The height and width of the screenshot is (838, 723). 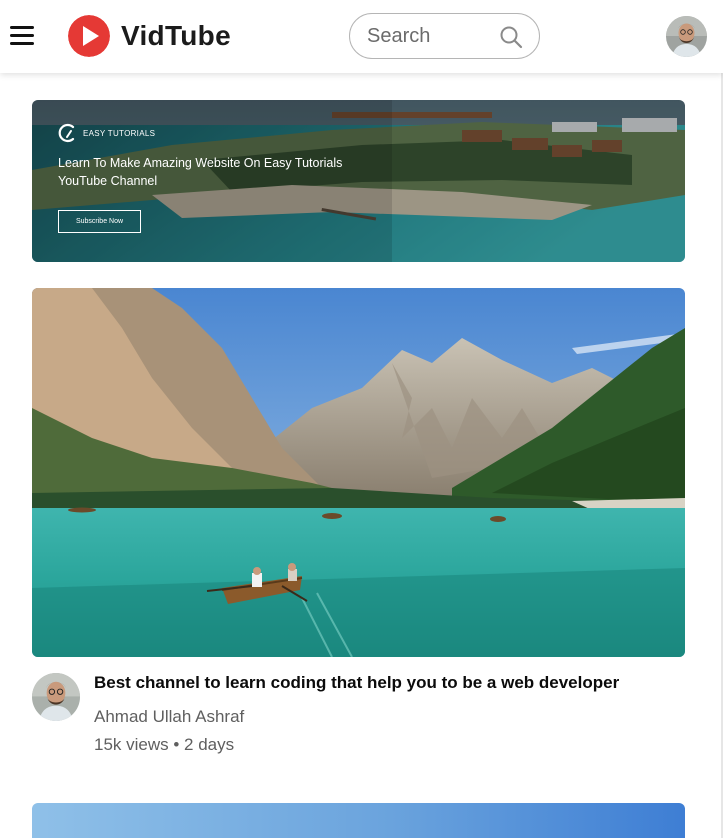 I want to click on easy-tutorials-logo-icon, so click(x=66, y=133).